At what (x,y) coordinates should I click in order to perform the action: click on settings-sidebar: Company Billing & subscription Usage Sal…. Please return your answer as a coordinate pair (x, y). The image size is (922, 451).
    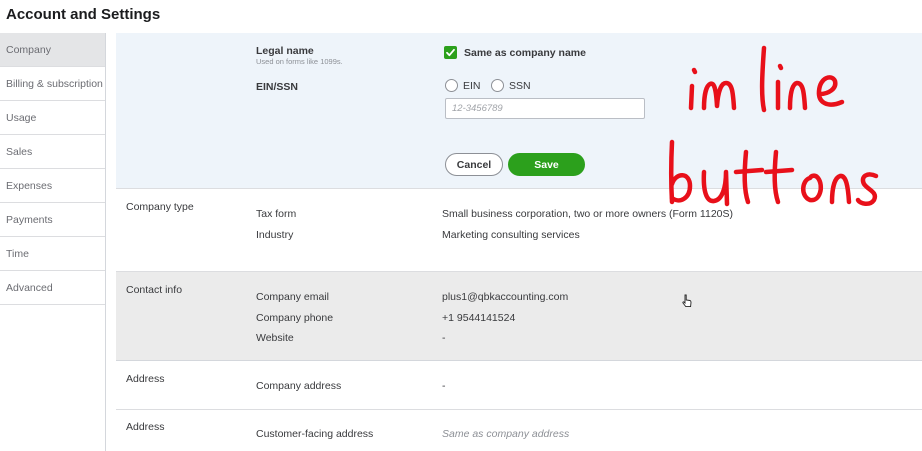
    Looking at the image, I should click on (53, 242).